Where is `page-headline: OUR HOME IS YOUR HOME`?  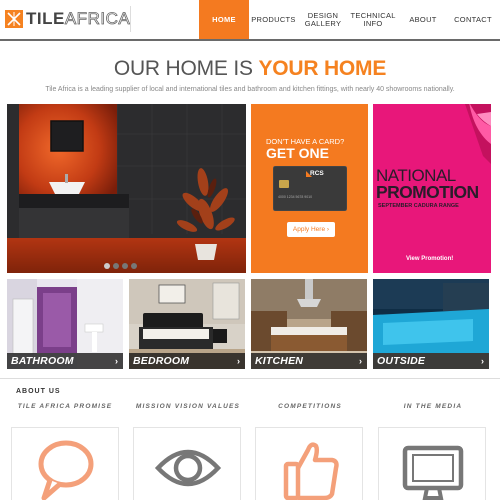 page-headline: OUR HOME IS YOUR HOME is located at coordinates (250, 69).